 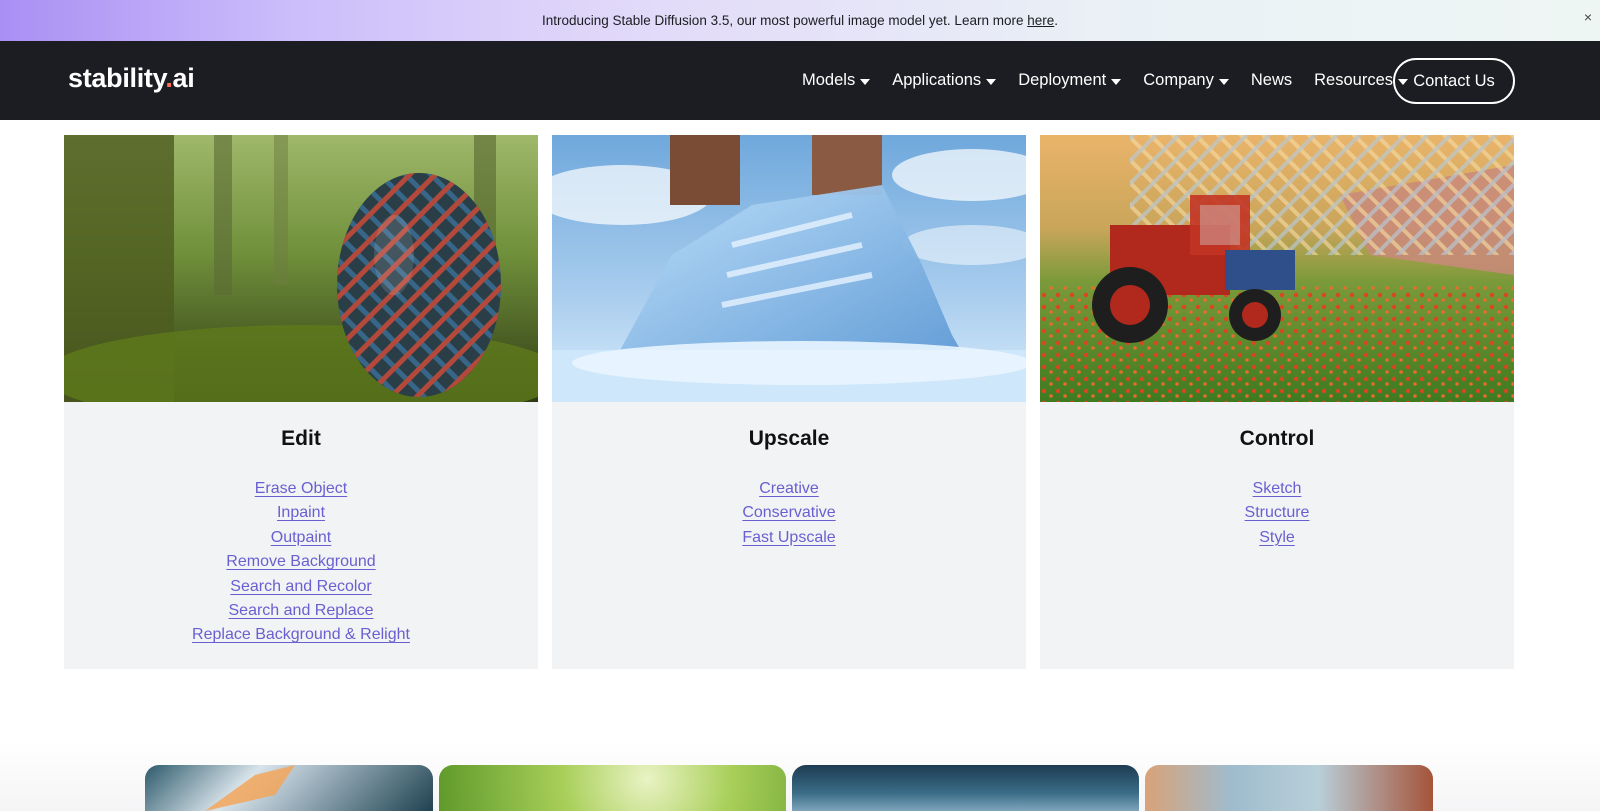 What do you see at coordinates (301, 635) in the screenshot?
I see `link-replace-background-relight: Replace Background & Relight` at bounding box center [301, 635].